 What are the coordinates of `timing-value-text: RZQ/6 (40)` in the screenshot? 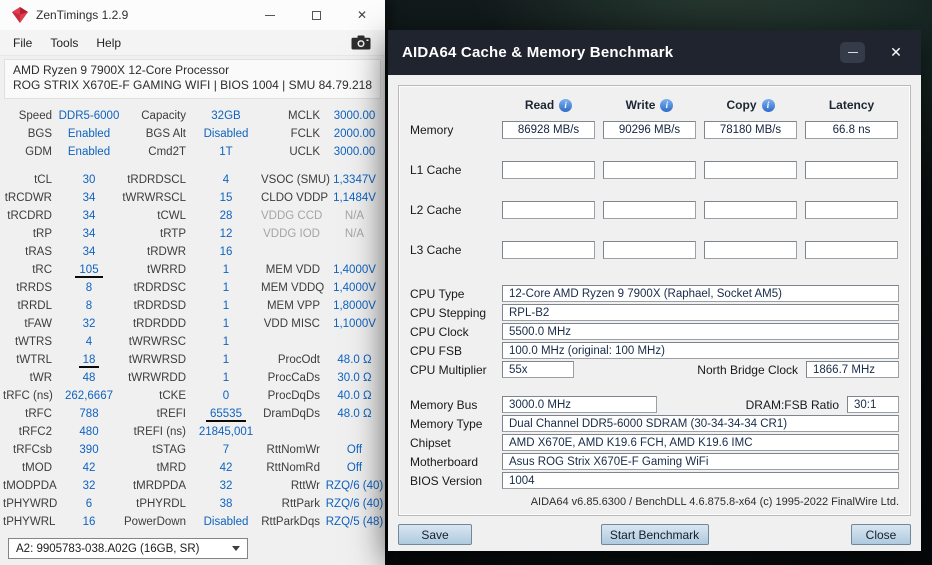 It's located at (354, 504).